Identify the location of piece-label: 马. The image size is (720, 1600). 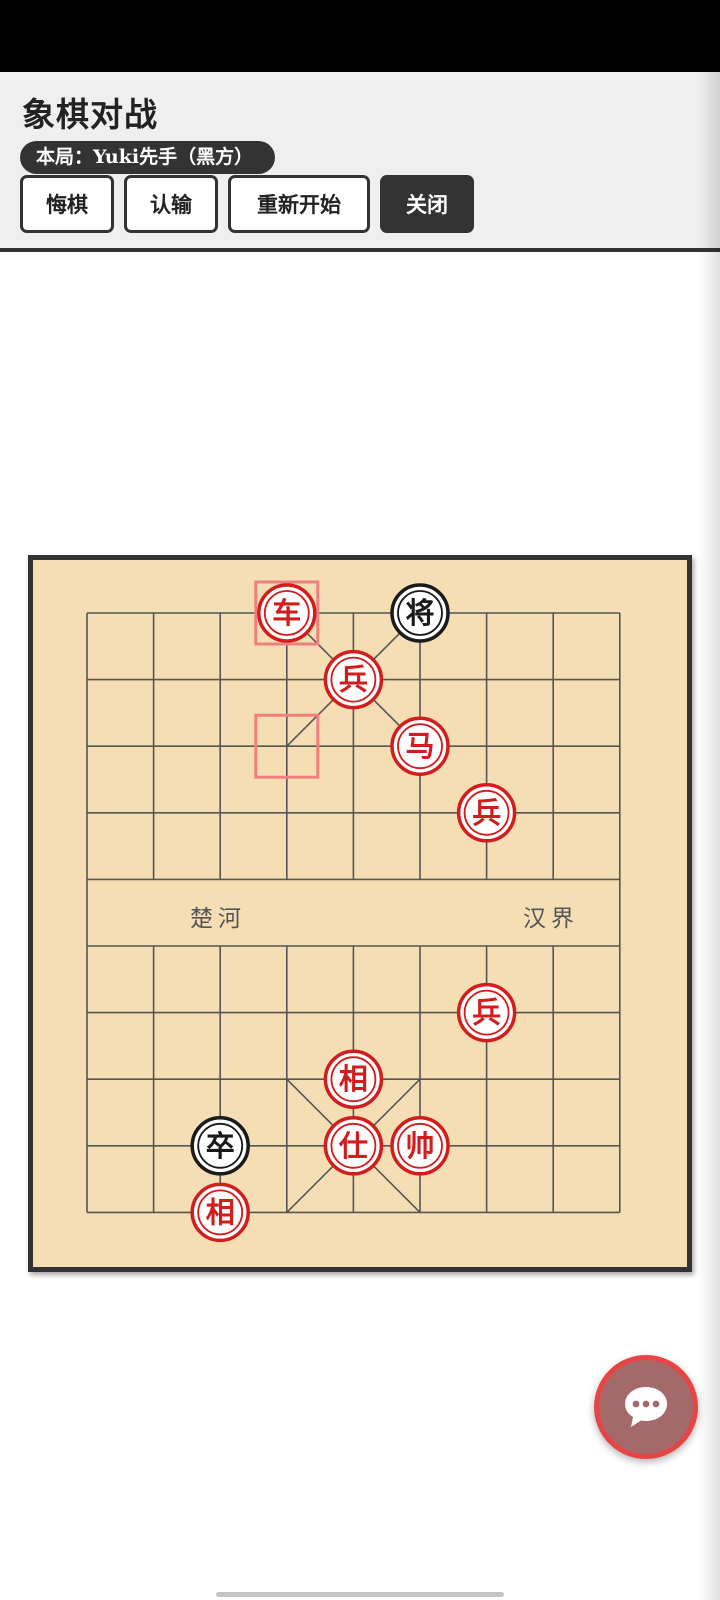
(419, 746).